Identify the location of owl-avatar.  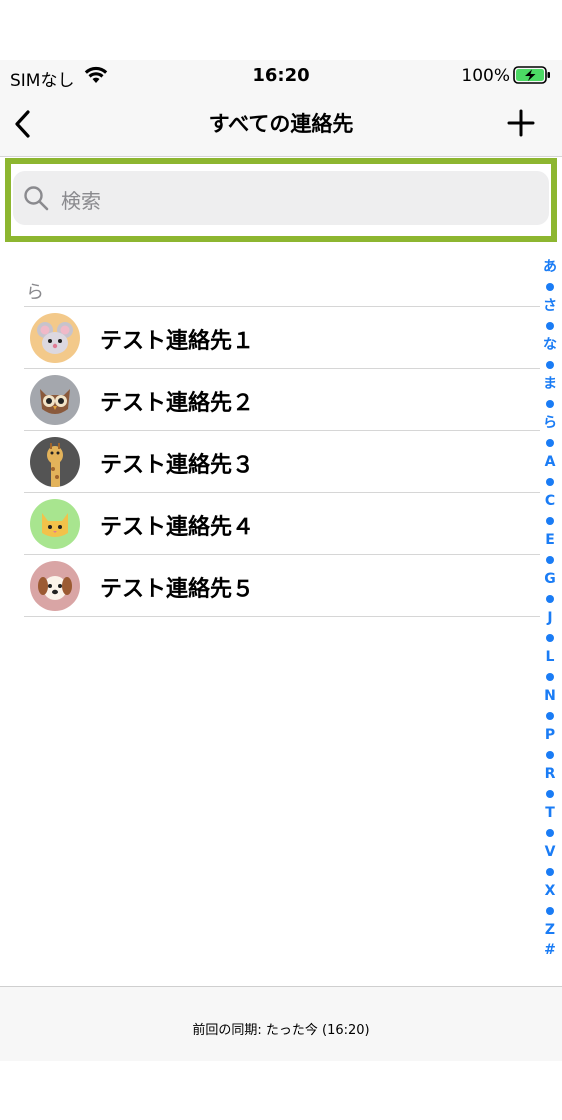
(55, 400).